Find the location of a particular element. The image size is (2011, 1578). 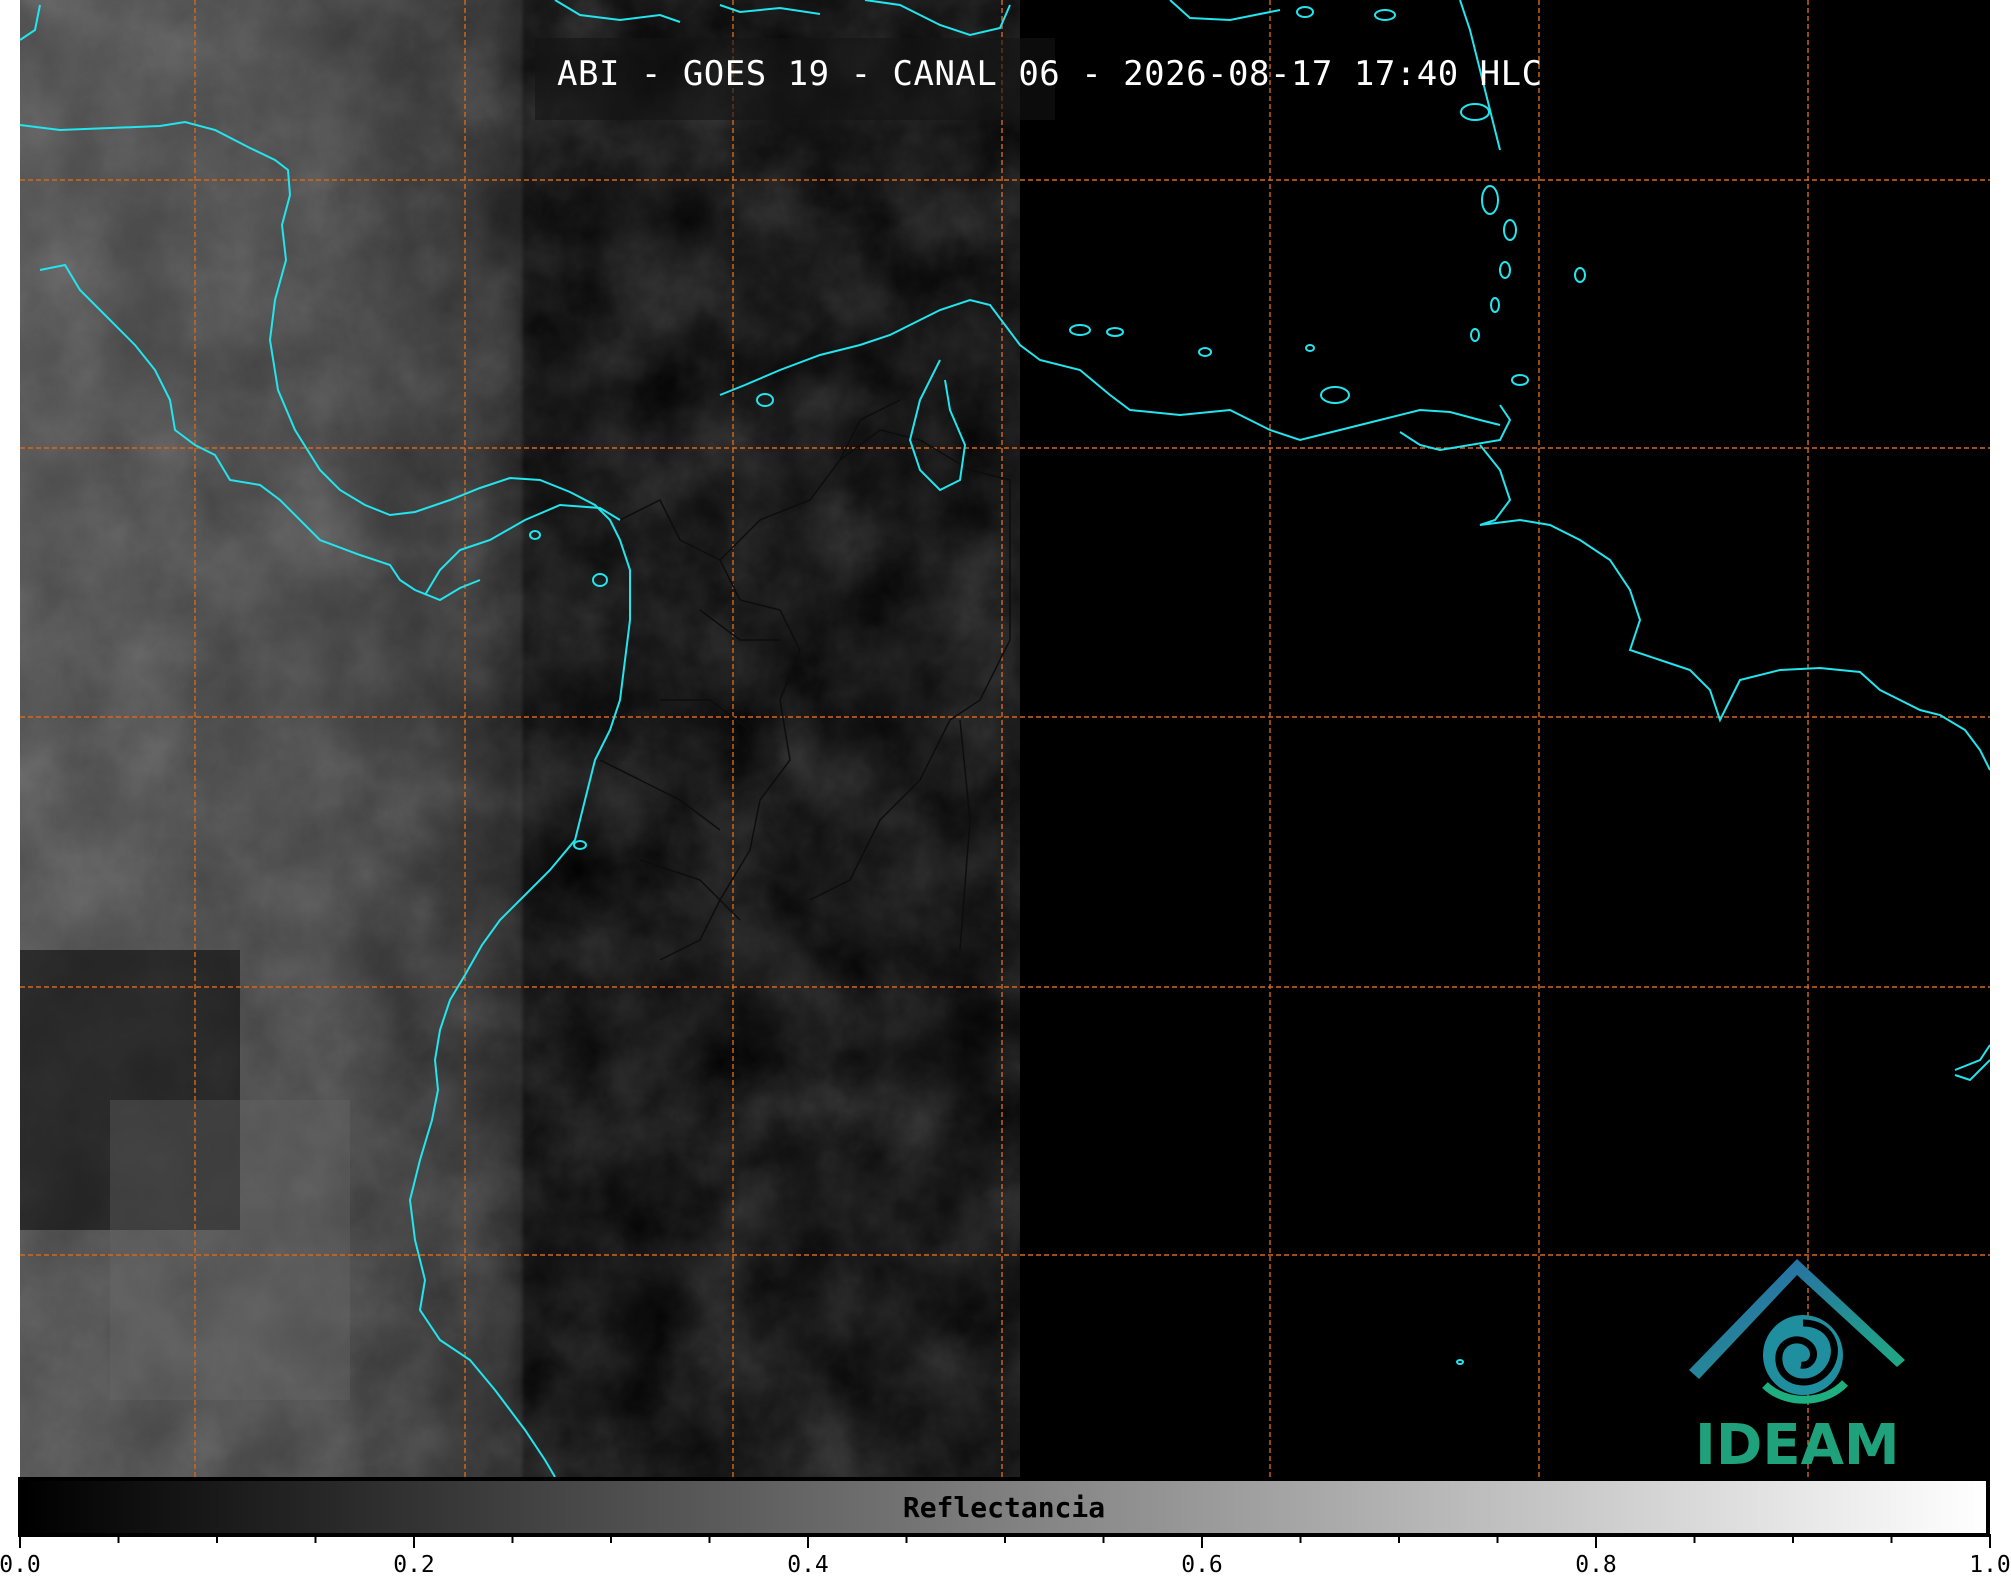

ideam-logo-text: IDEAM is located at coordinates (1797, 1445).